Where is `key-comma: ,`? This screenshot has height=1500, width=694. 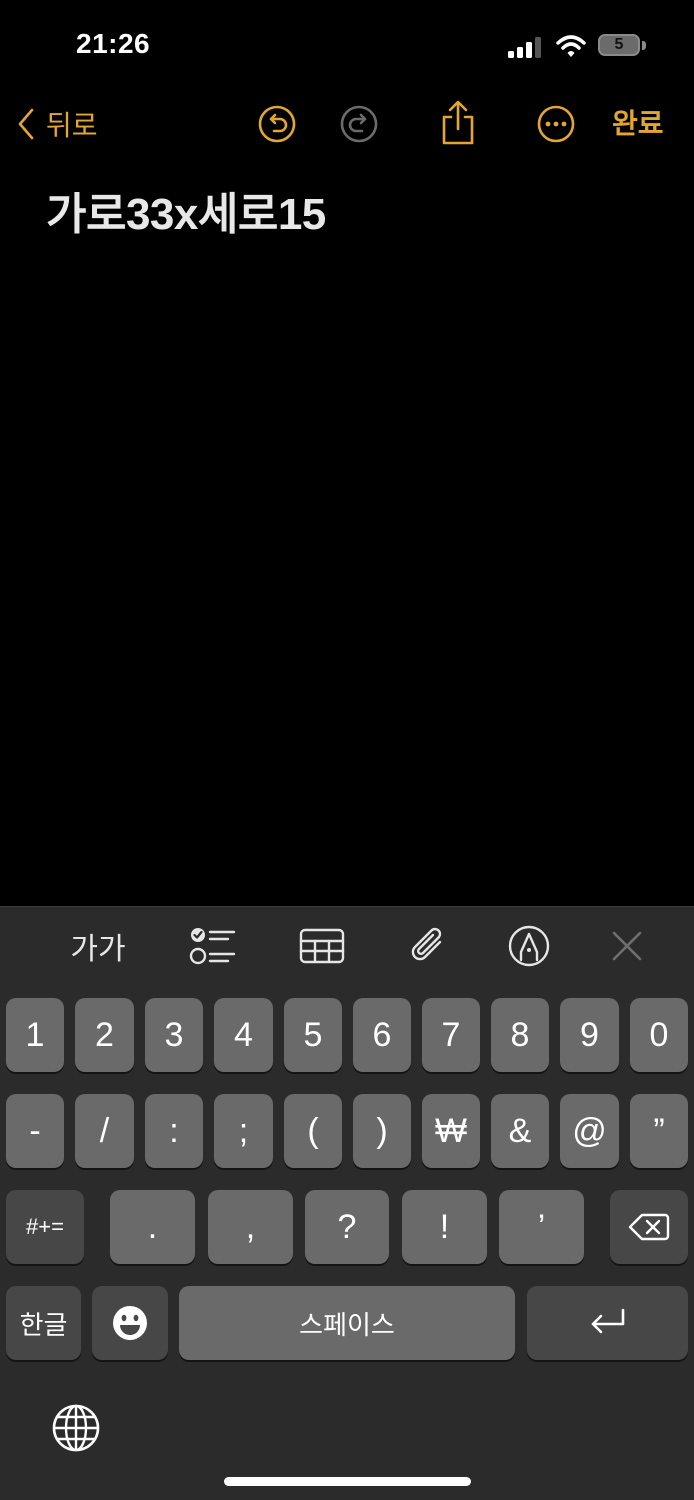
key-comma: , is located at coordinates (250, 1227).